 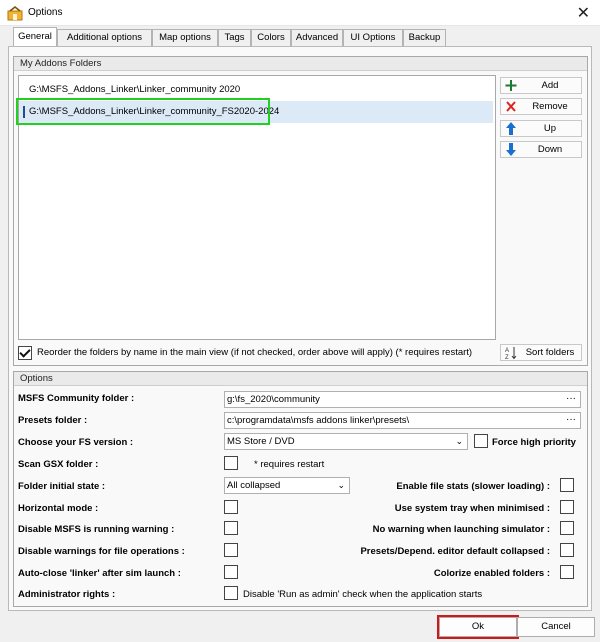 I want to click on no-warning-launch-checkbox, so click(x=567, y=528).